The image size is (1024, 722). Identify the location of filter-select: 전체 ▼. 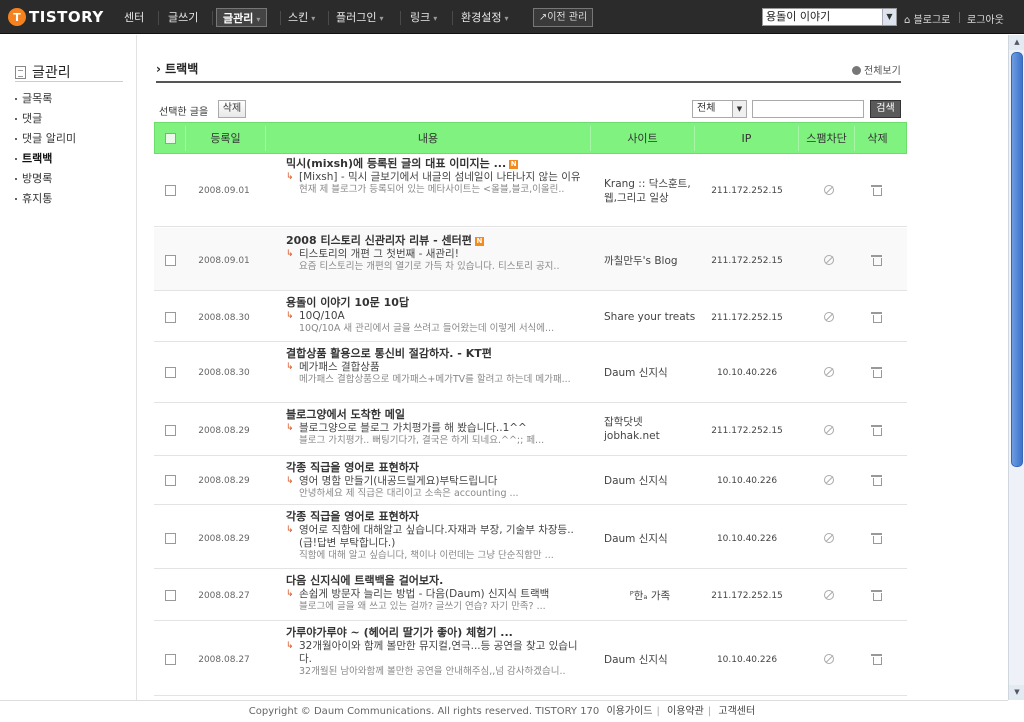
(719, 109).